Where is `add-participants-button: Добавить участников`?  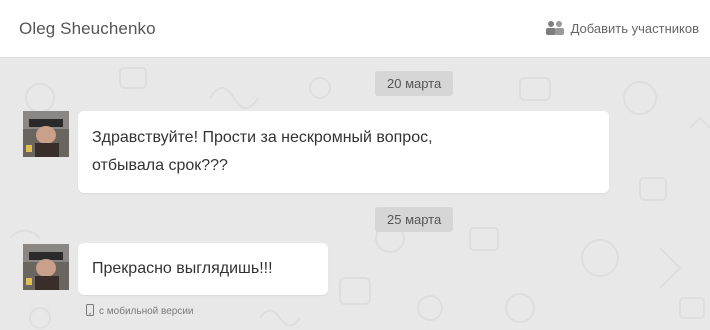
add-participants-button: Добавить участников is located at coordinates (622, 28).